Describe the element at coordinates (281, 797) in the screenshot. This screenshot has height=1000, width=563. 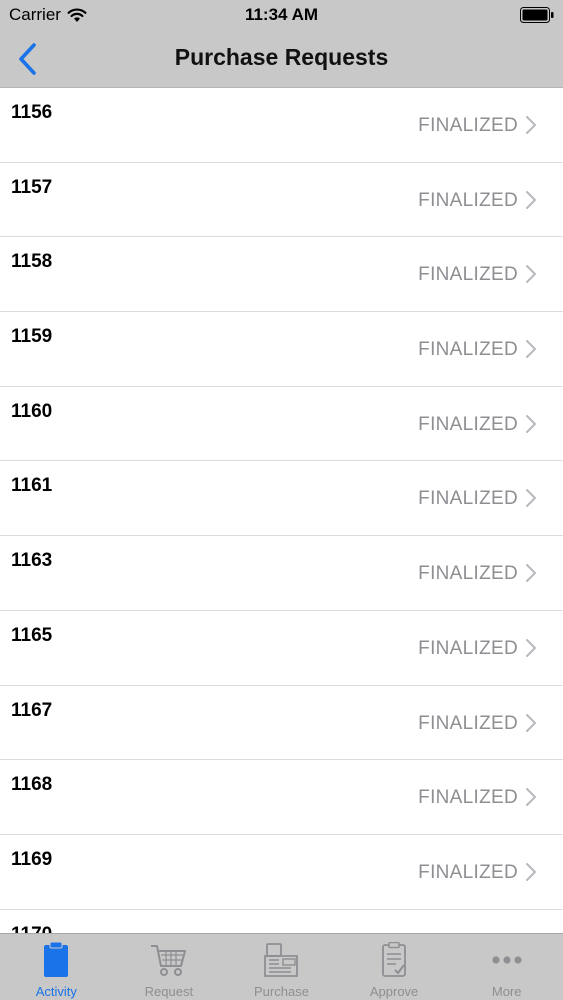
I see `list-item: 1168 FINALIZED` at that location.